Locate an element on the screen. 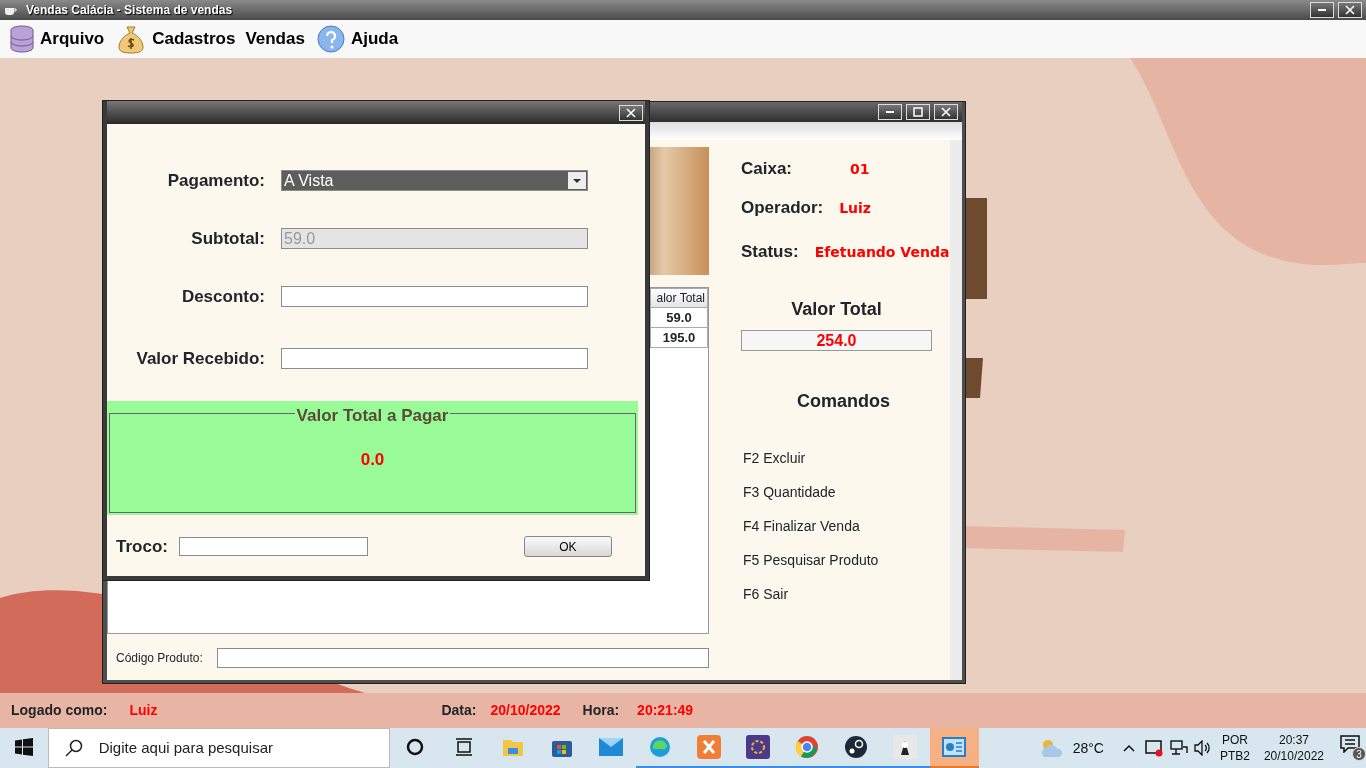  keyboard-layout: PTB2 is located at coordinates (1234, 756).